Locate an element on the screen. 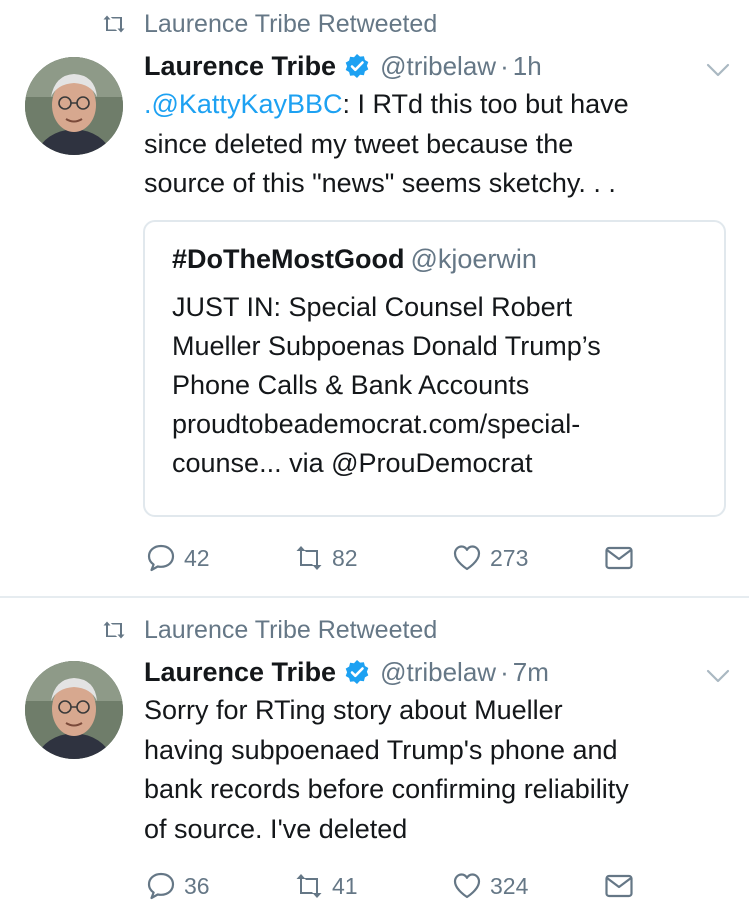 The image size is (749, 913). like-button: 273 is located at coordinates (490, 558).